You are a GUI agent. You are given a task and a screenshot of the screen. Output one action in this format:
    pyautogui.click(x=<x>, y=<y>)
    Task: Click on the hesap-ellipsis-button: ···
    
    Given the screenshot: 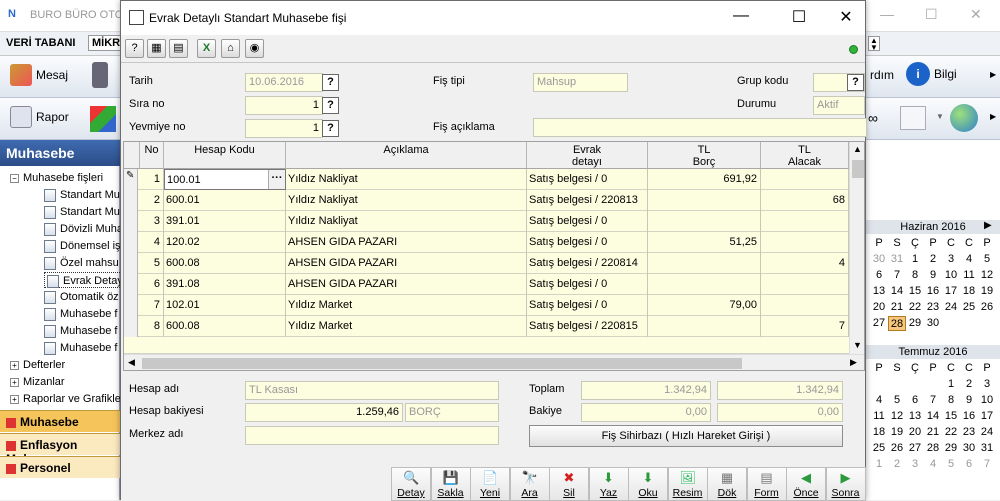 What is the action you would take?
    pyautogui.click(x=276, y=179)
    